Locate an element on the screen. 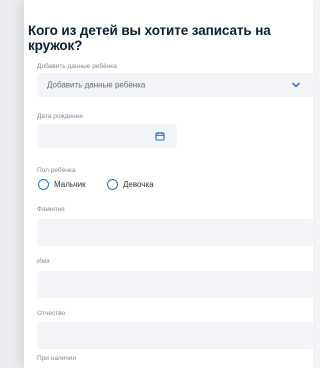  first-name-input is located at coordinates (175, 284).